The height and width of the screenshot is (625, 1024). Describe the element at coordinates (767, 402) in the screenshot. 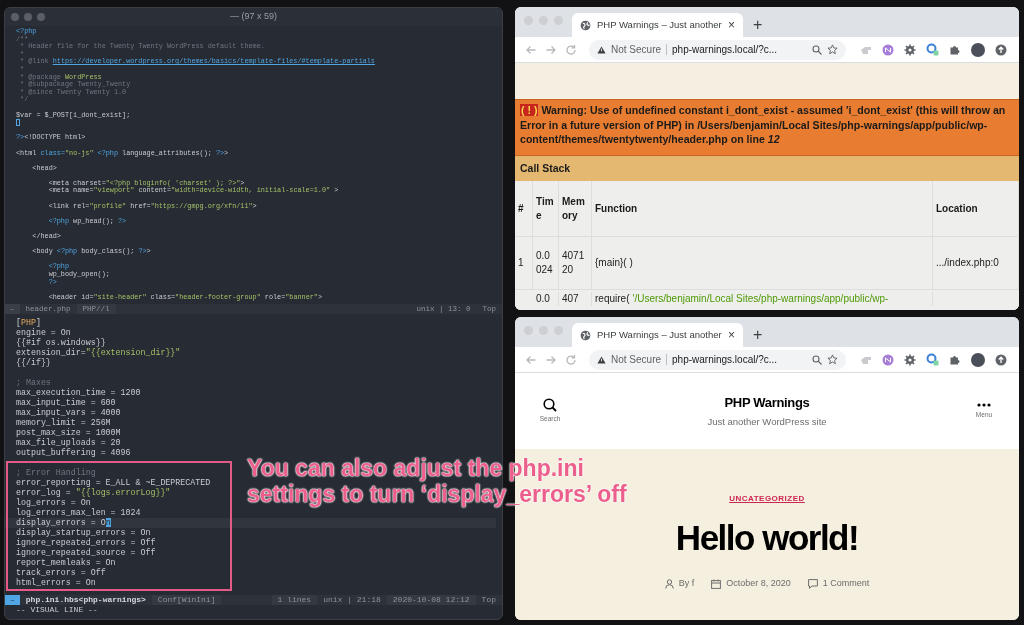

I see `site-title: PHP Warnings` at that location.